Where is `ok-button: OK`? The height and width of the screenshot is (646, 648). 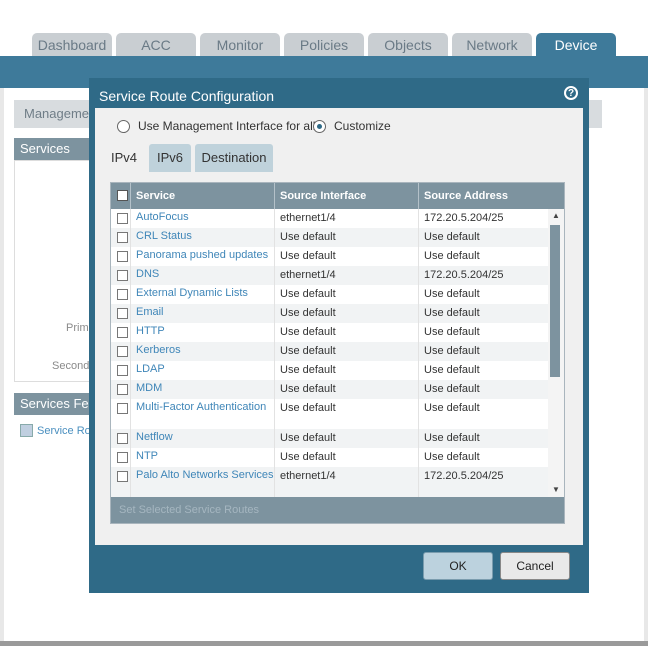
ok-button: OK is located at coordinates (458, 566).